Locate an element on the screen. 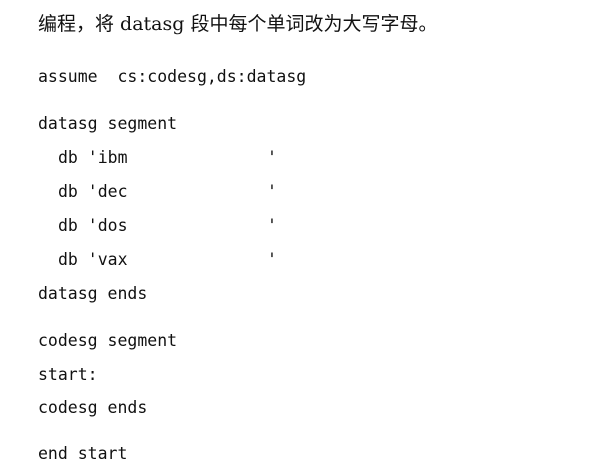 Image resolution: width=589 pixels, height=476 pixels. db-text: db 'dos is located at coordinates (93, 225).